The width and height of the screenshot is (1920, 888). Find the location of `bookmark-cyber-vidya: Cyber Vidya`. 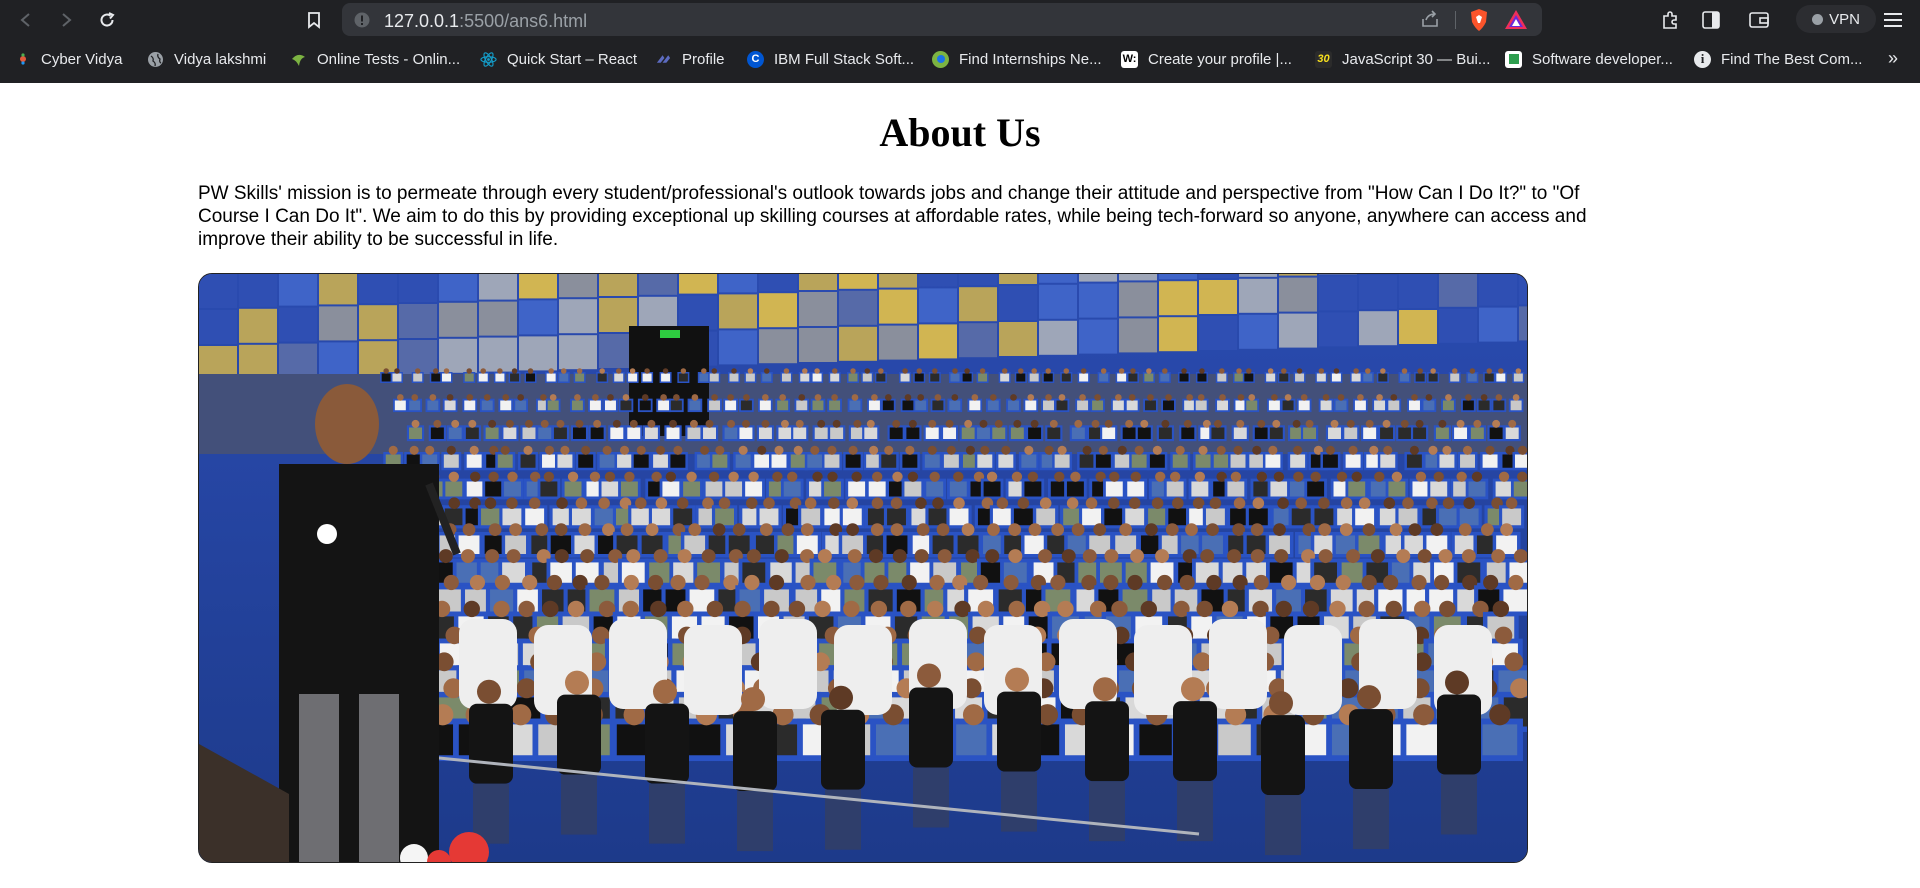

bookmark-cyber-vidya: Cyber Vidya is located at coordinates (68, 59).